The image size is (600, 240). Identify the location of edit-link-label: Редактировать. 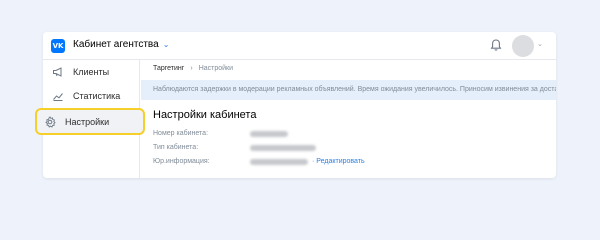
(340, 161).